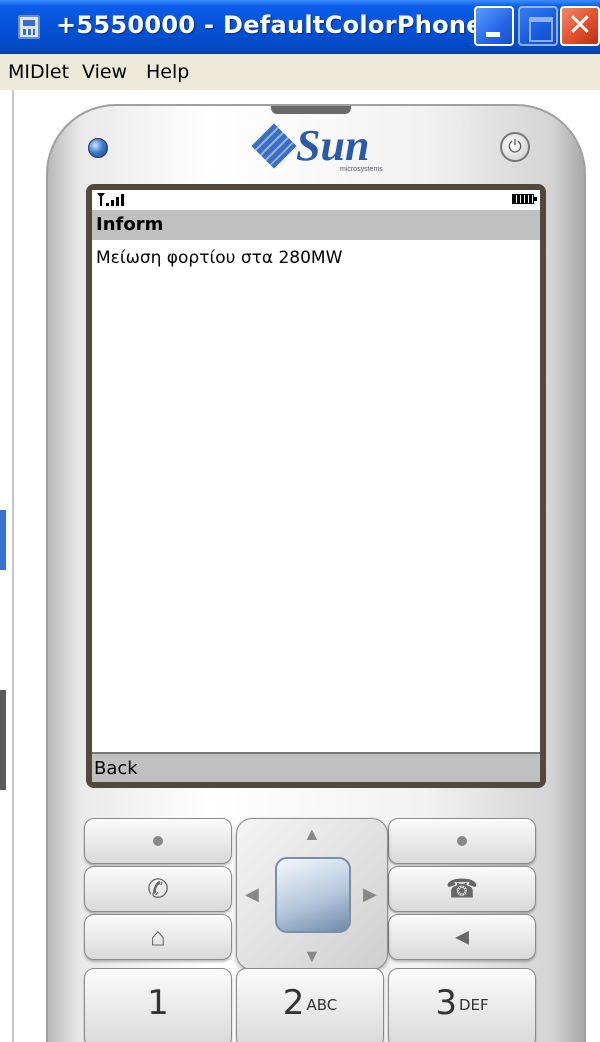 Image resolution: width=600 pixels, height=1042 pixels. Describe the element at coordinates (538, 26) in the screenshot. I see `maximize-button` at that location.